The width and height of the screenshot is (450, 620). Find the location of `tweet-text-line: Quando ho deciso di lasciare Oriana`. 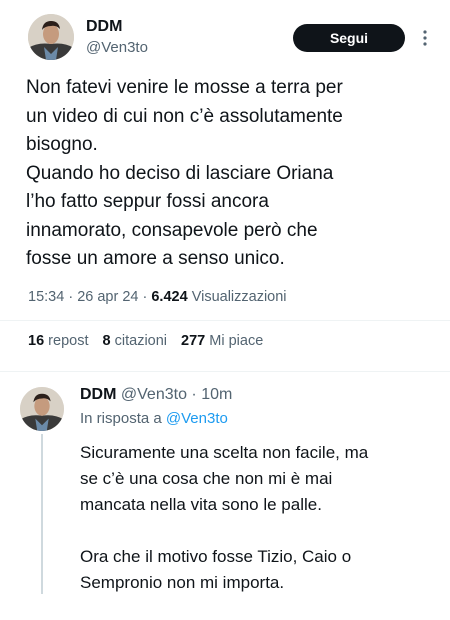

tweet-text-line: Quando ho deciso di lasciare Oriana is located at coordinates (180, 173).